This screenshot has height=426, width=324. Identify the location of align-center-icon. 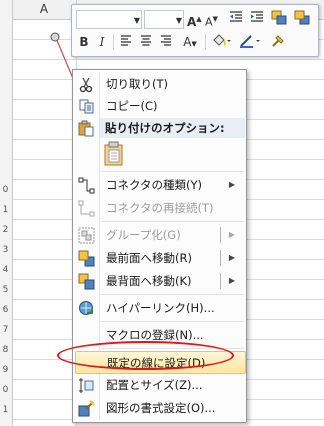
(146, 42).